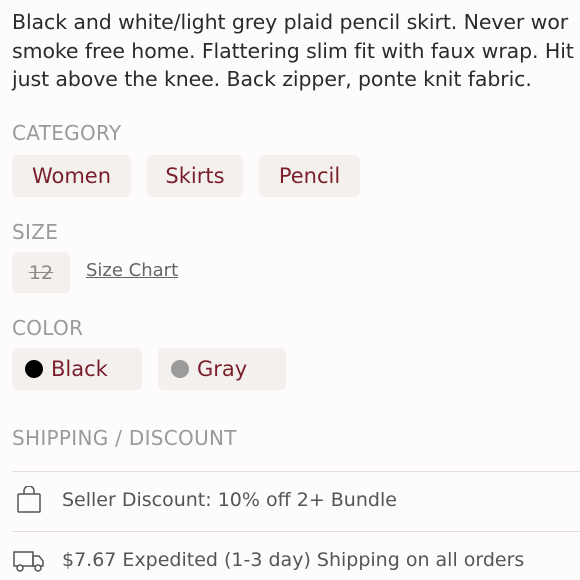  Describe the element at coordinates (29, 500) in the screenshot. I see `shopping-bag-icon` at that location.